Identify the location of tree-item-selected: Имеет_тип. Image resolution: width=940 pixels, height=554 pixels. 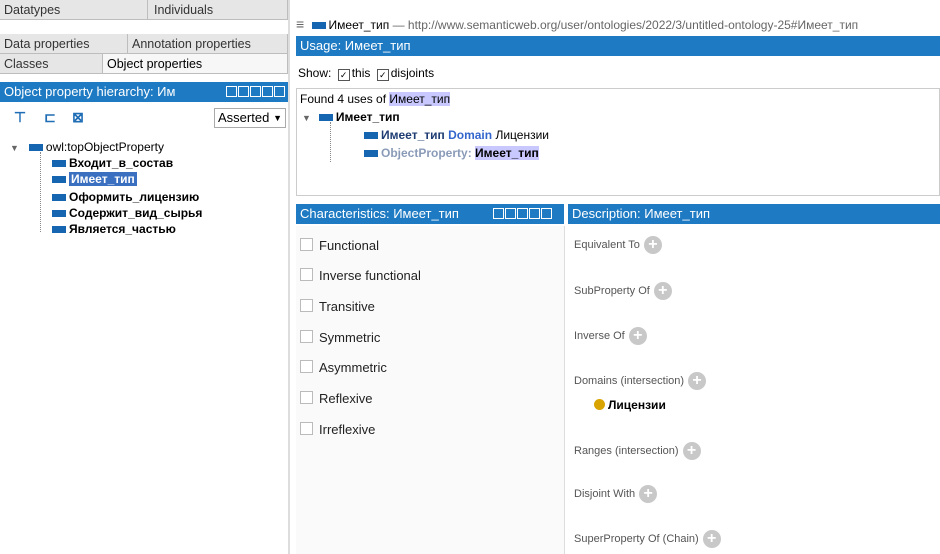
(94, 179).